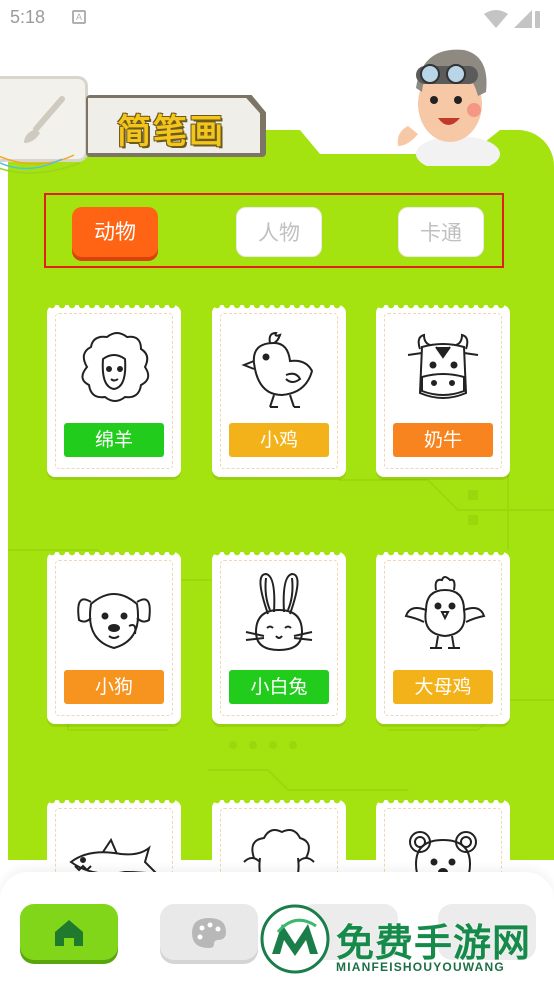 This screenshot has height=984, width=554. I want to click on watermark-subtitle: MIANFEISHOUYOUWANG, so click(420, 967).